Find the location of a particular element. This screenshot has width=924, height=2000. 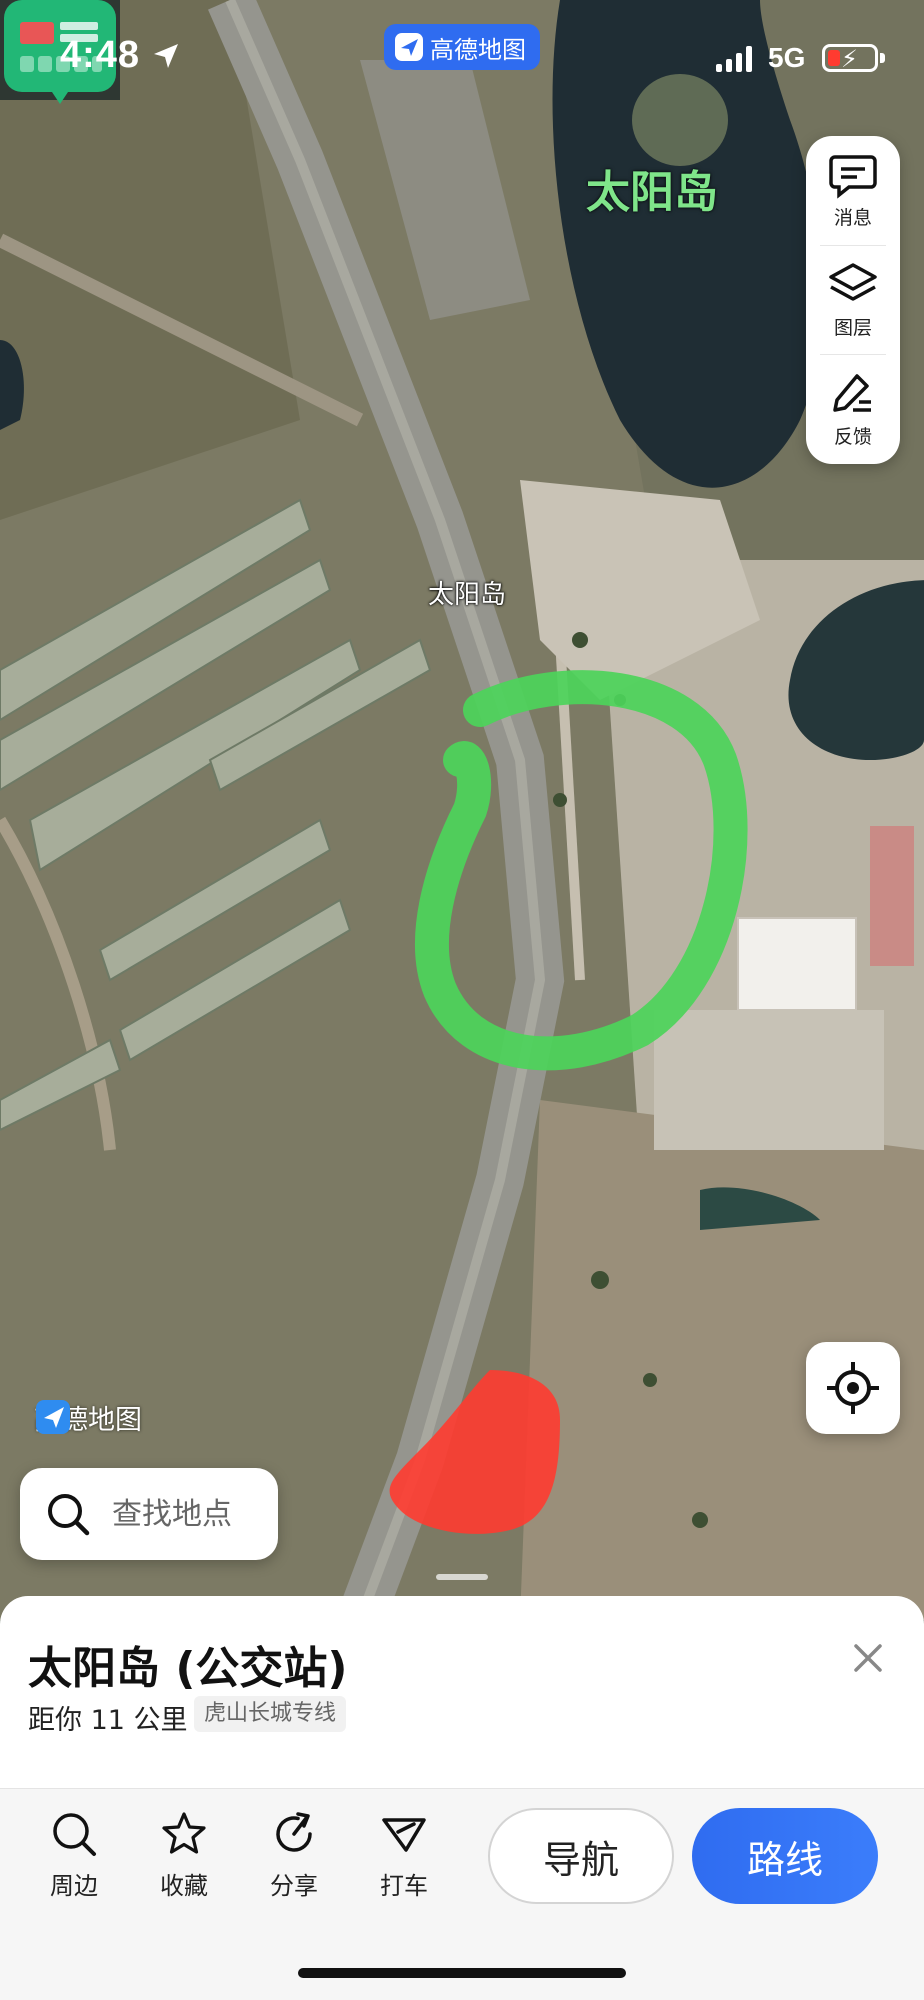

action-label: 周边 is located at coordinates (74, 1886).